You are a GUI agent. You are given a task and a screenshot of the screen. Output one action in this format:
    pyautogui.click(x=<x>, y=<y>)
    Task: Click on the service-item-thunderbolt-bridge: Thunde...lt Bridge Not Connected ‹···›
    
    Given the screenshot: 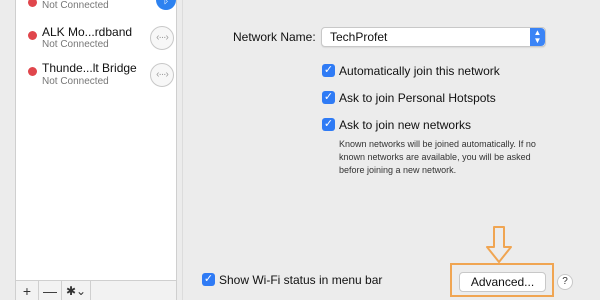 What is the action you would take?
    pyautogui.click(x=96, y=83)
    